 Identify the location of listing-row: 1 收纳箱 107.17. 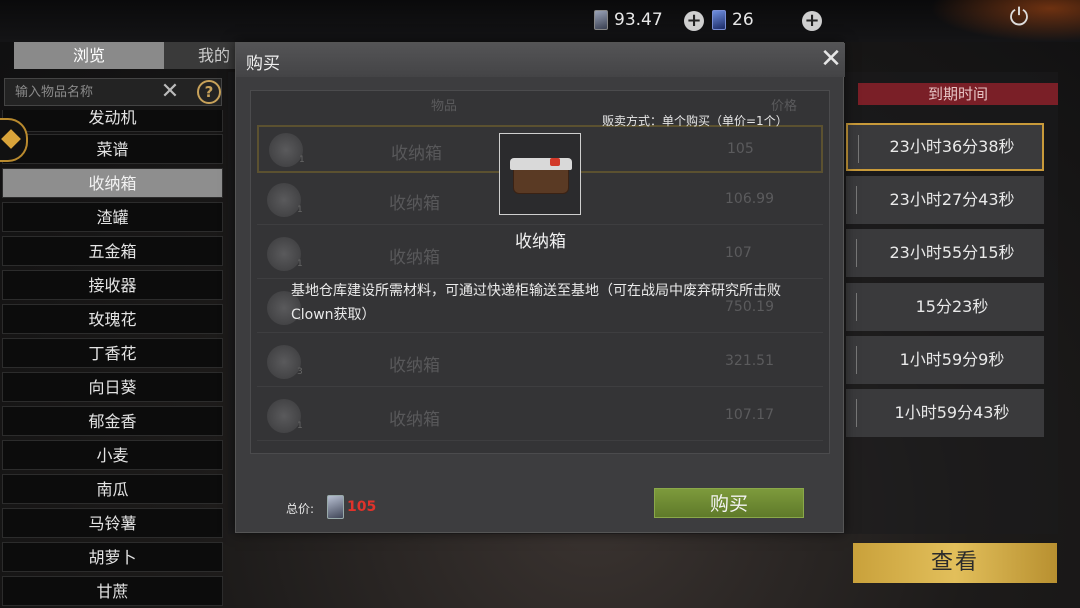
(540, 417).